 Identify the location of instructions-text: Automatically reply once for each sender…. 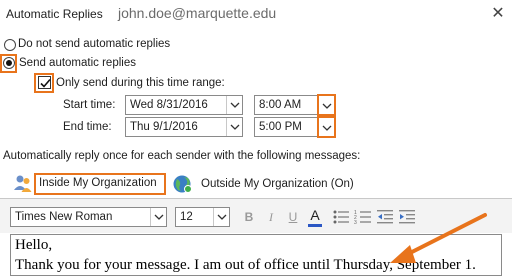
(182, 156).